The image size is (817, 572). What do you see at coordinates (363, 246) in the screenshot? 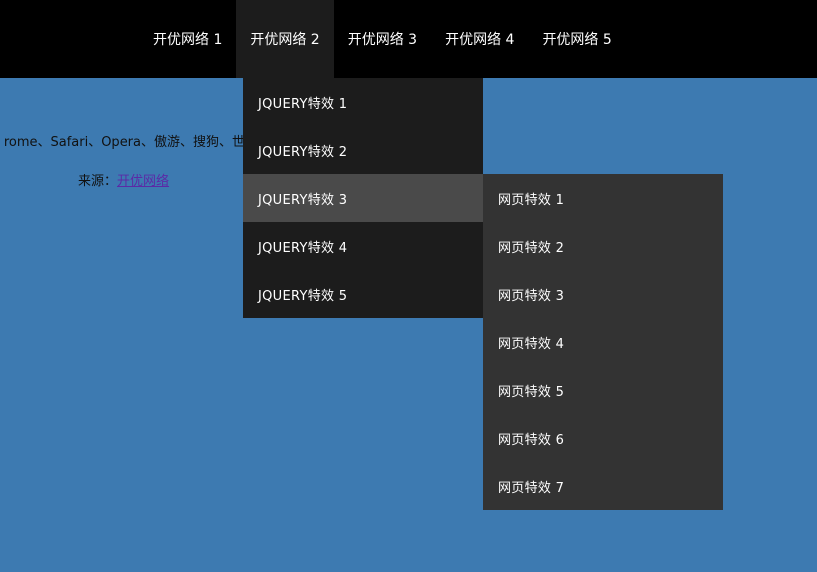
I see `submenu-item-4: JQUERY特效 4` at bounding box center [363, 246].